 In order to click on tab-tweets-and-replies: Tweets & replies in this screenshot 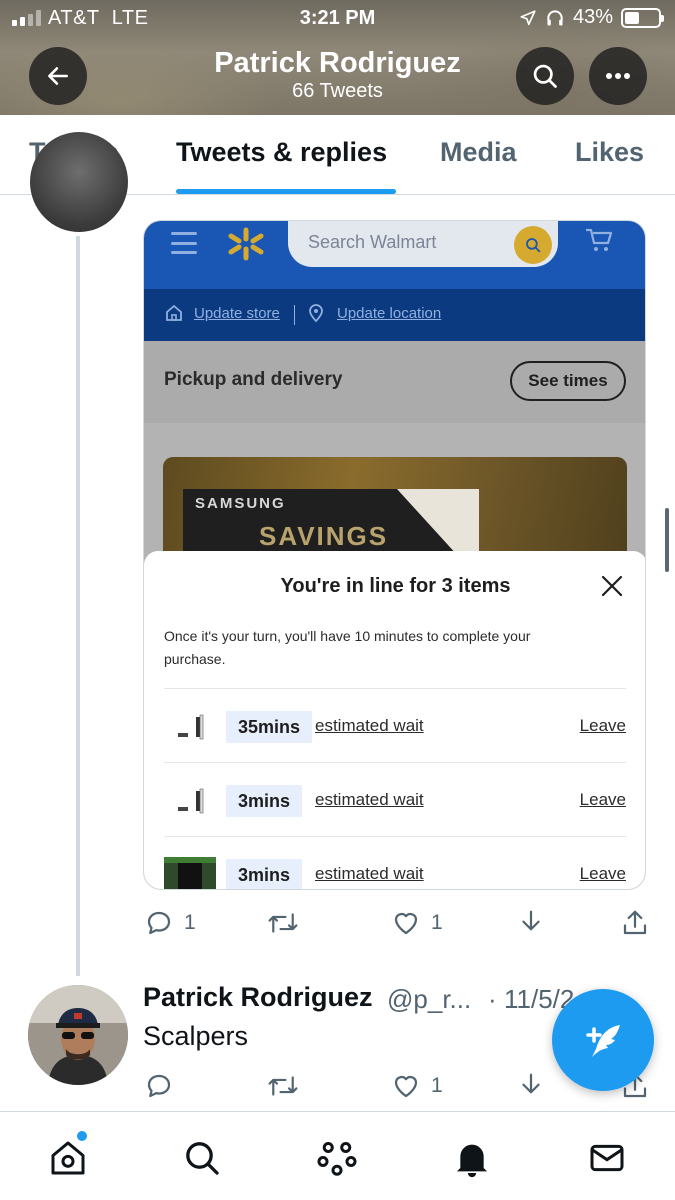, I will do `click(281, 152)`.